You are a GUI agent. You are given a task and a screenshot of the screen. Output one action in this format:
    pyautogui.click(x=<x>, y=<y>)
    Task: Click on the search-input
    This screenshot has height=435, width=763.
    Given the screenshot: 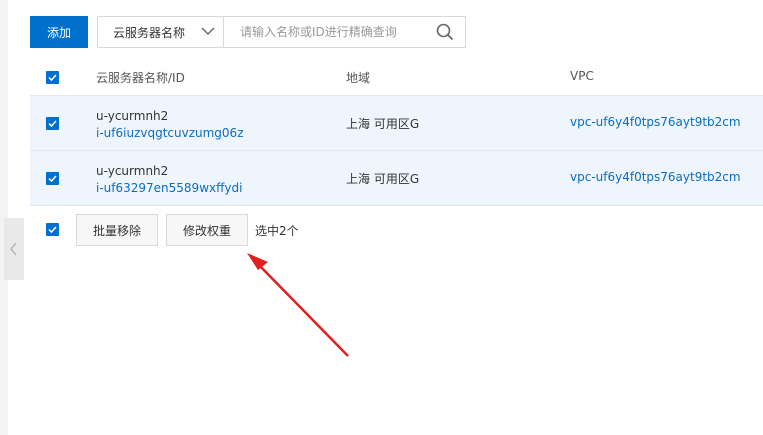 What is the action you would take?
    pyautogui.click(x=324, y=32)
    